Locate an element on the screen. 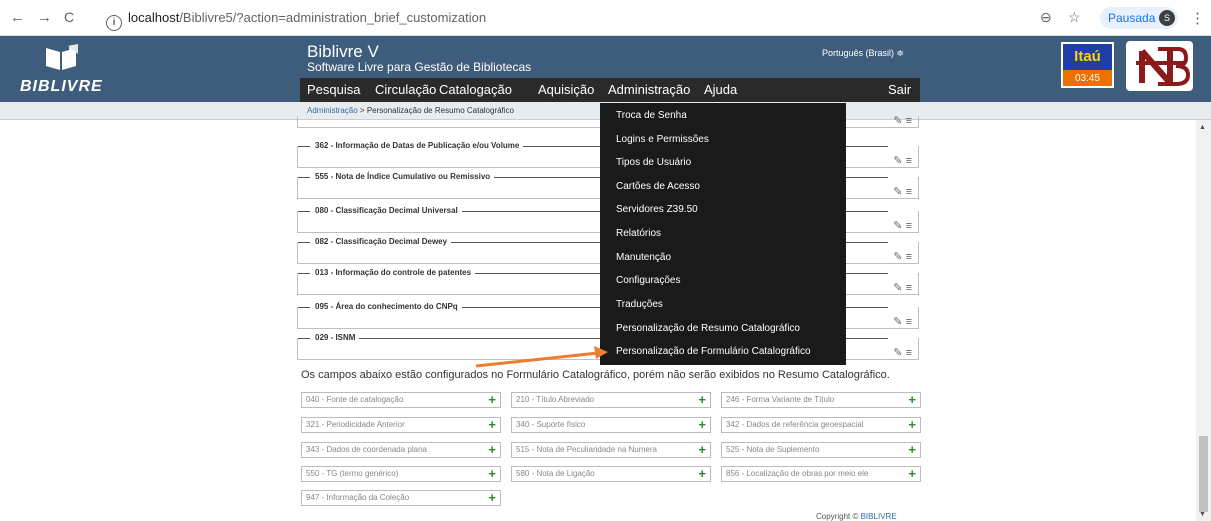 This screenshot has height=521, width=1211. dropdown-item-logins: Logins e Permissões is located at coordinates (662, 139).